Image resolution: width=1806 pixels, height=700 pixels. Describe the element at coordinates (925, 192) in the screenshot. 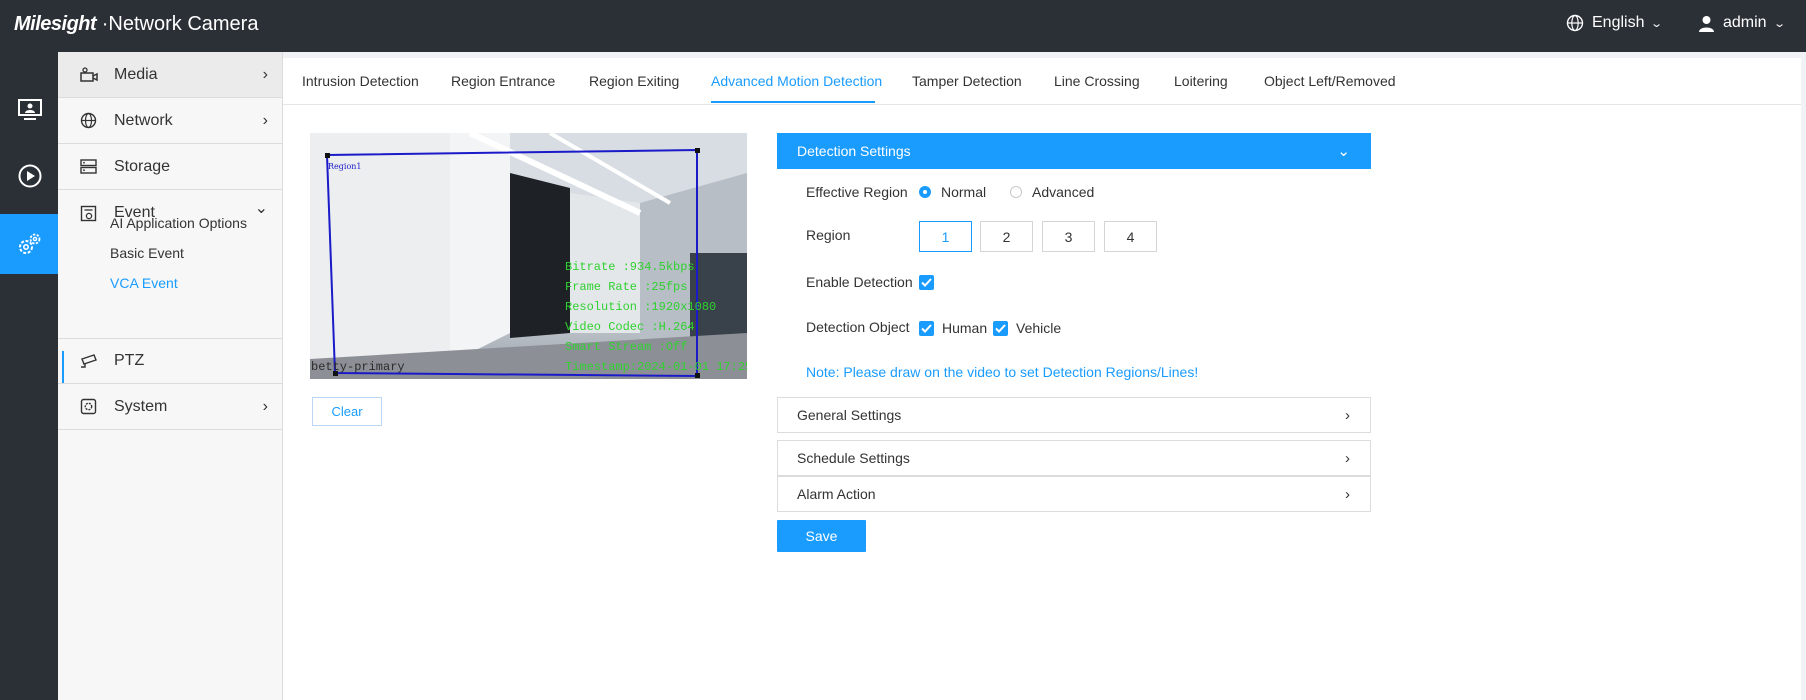

I see `radio-selected` at that location.